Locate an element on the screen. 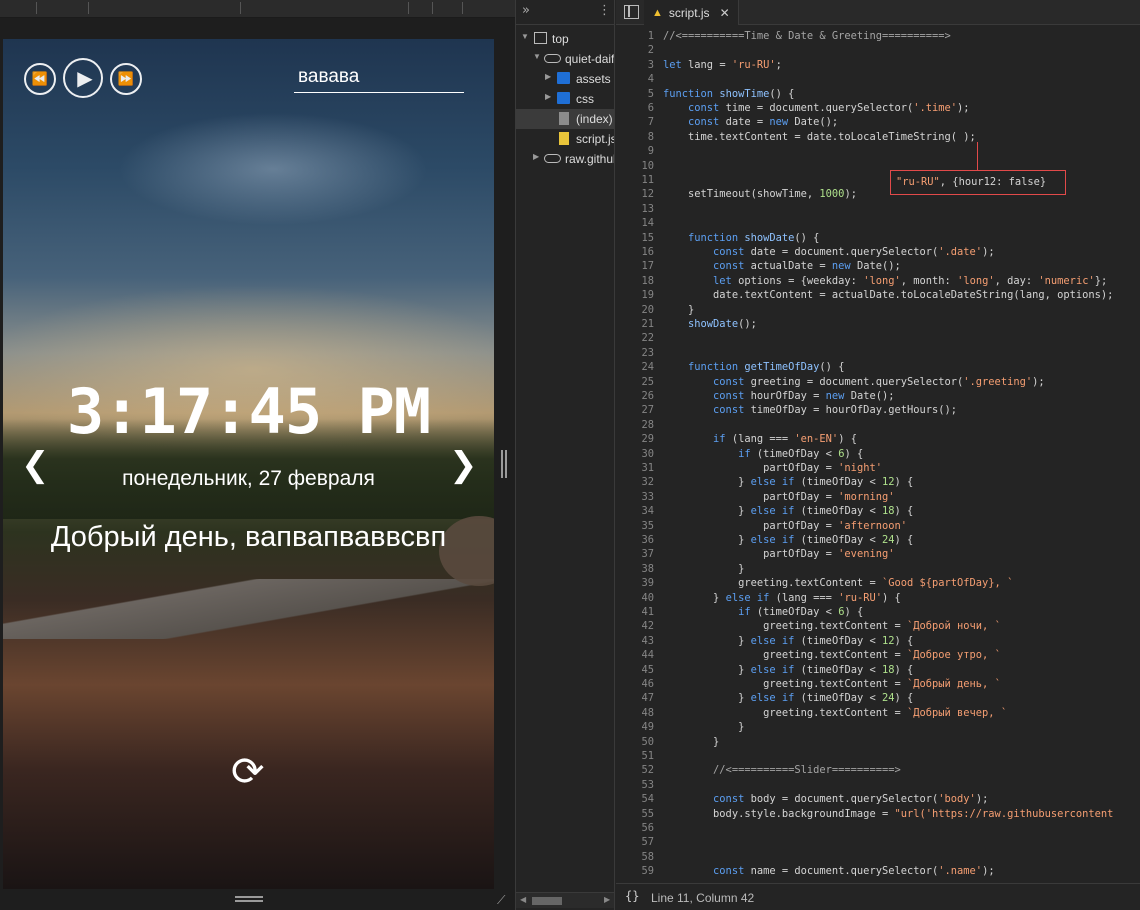 The width and height of the screenshot is (1140, 910). code-line: 28 is located at coordinates (878, 425).